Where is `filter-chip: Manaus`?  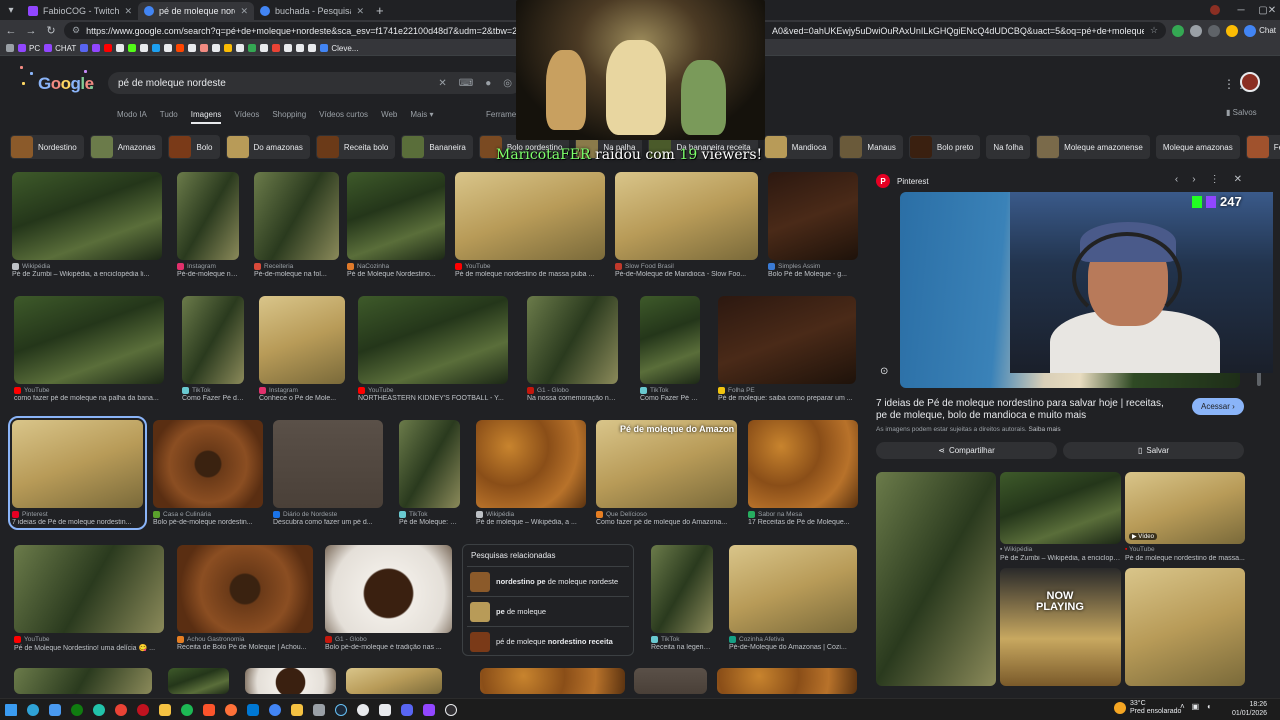 filter-chip: Manaus is located at coordinates (871, 147).